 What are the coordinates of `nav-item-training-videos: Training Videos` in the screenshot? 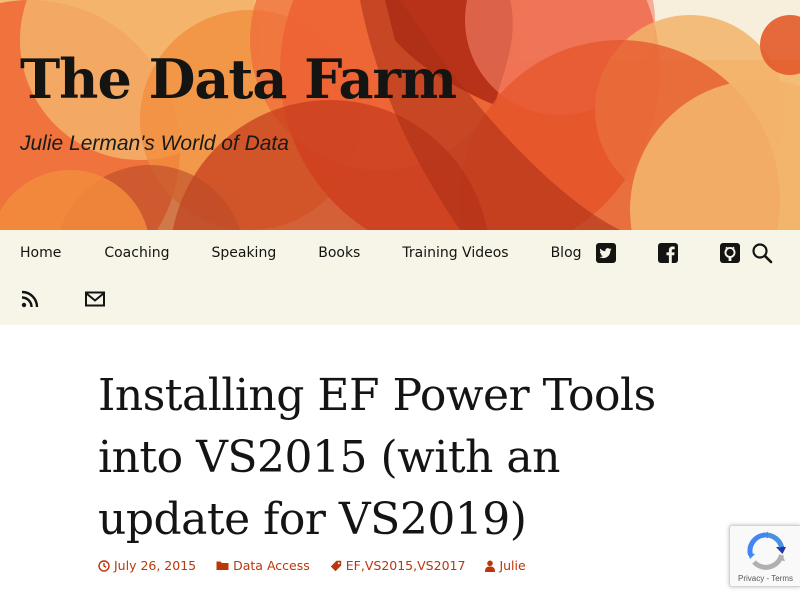 It's located at (454, 253).